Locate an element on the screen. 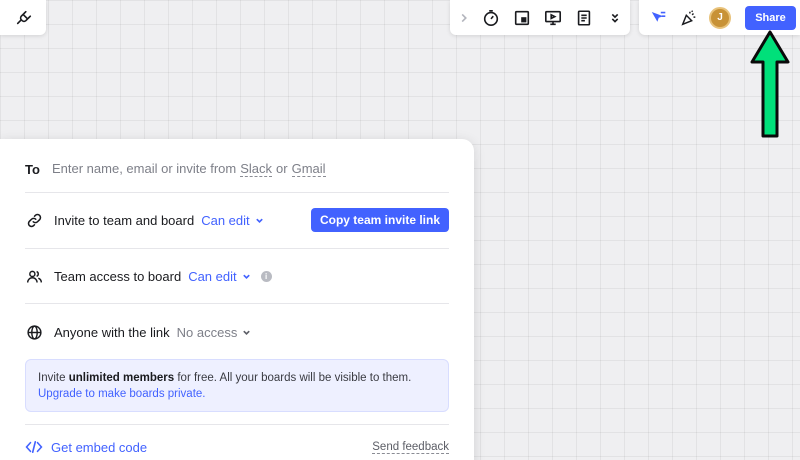 The image size is (800, 460). chevron-double-down-icon is located at coordinates (615, 18).